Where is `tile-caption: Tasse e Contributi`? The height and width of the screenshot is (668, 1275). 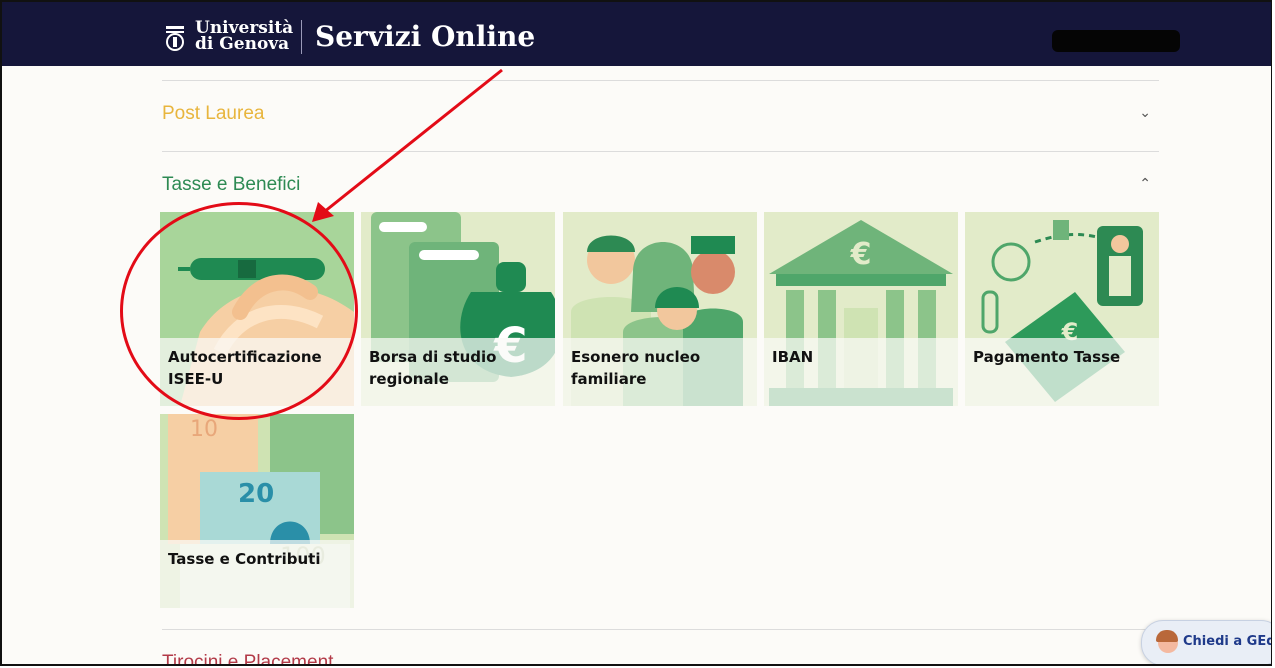 tile-caption: Tasse e Contributi is located at coordinates (257, 574).